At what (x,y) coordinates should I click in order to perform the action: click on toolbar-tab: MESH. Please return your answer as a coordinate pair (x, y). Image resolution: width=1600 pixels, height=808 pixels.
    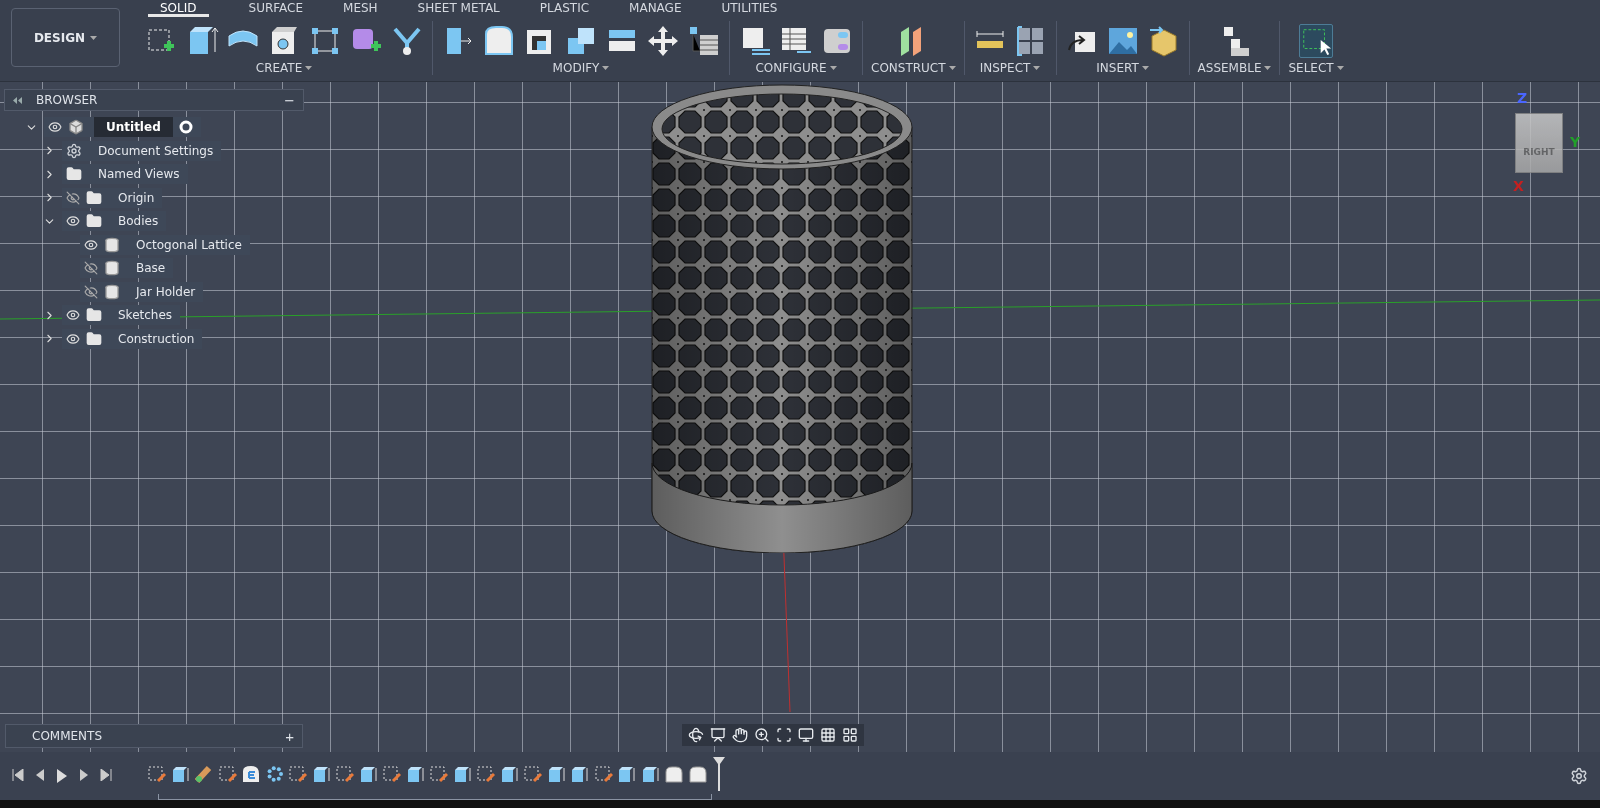
    Looking at the image, I should click on (360, 8).